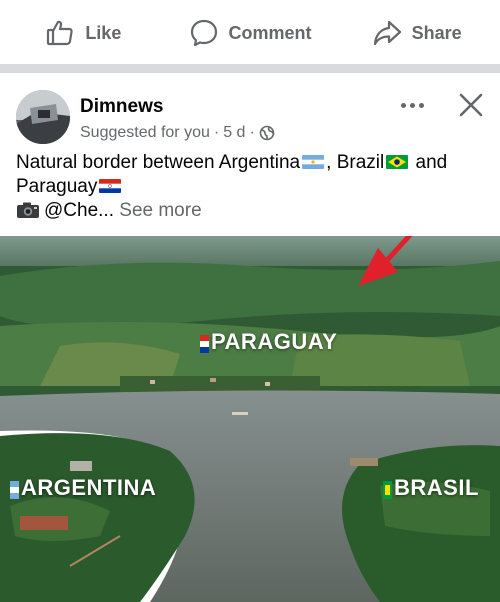 The height and width of the screenshot is (602, 500). Describe the element at coordinates (355, 162) in the screenshot. I see `caption-text: , Brazil` at that location.